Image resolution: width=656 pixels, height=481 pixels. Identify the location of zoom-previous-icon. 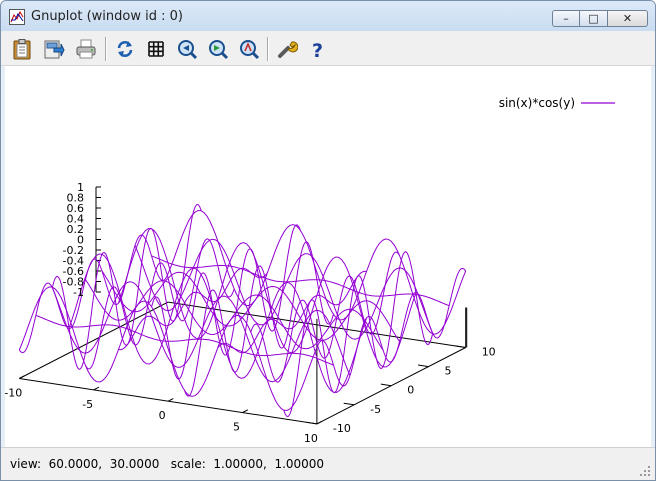
(188, 50).